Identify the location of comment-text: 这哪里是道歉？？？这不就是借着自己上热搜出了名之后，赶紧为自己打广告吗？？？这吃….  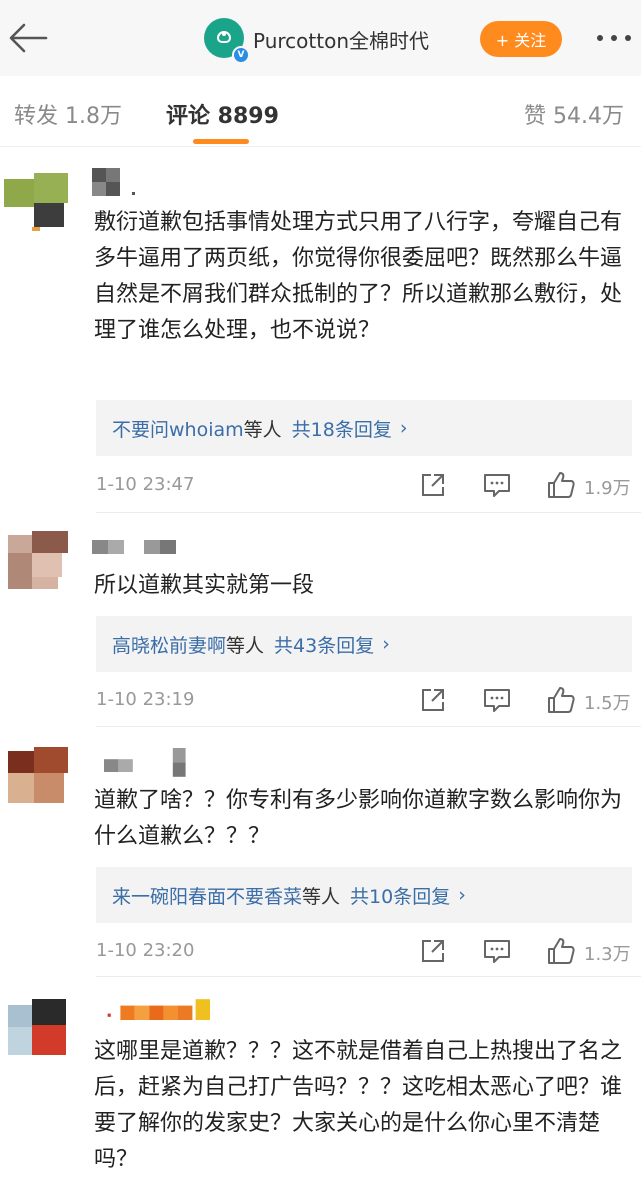
(358, 1105).